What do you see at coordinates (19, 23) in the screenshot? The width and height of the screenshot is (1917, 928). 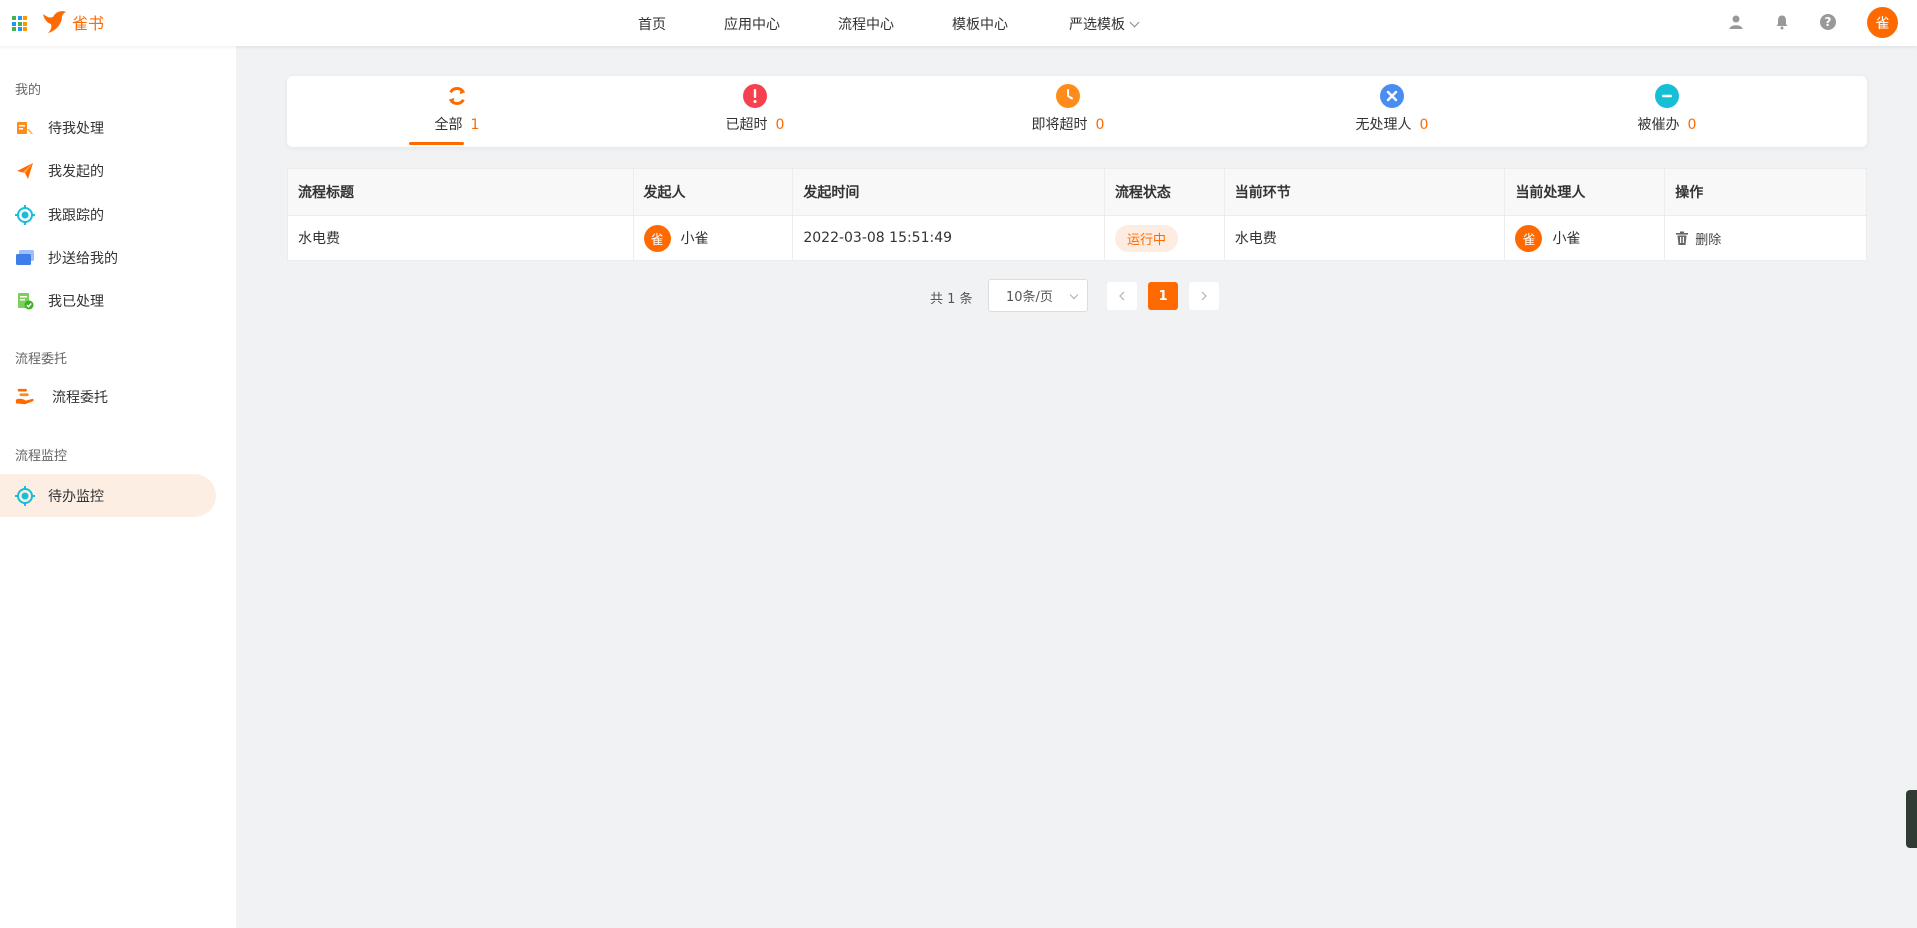 I see `app-grid-icon` at bounding box center [19, 23].